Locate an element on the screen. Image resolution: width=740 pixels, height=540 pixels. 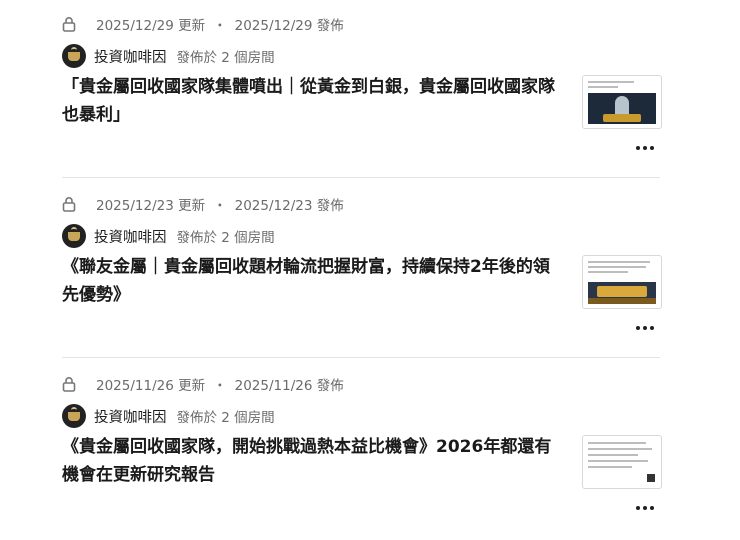
updated-date: 2025/11/26 更新 is located at coordinates (151, 386).